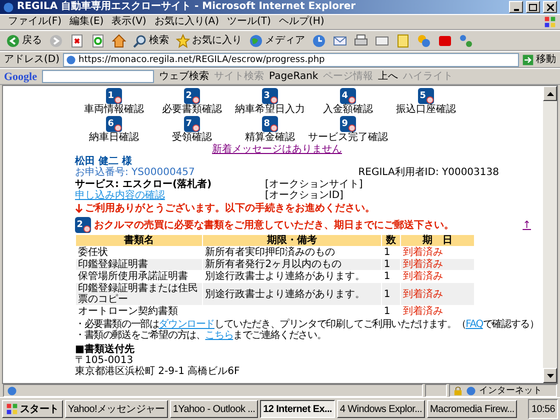 This screenshot has width=560, height=420. Describe the element at coordinates (77, 41) in the screenshot. I see `stop-icon` at that location.